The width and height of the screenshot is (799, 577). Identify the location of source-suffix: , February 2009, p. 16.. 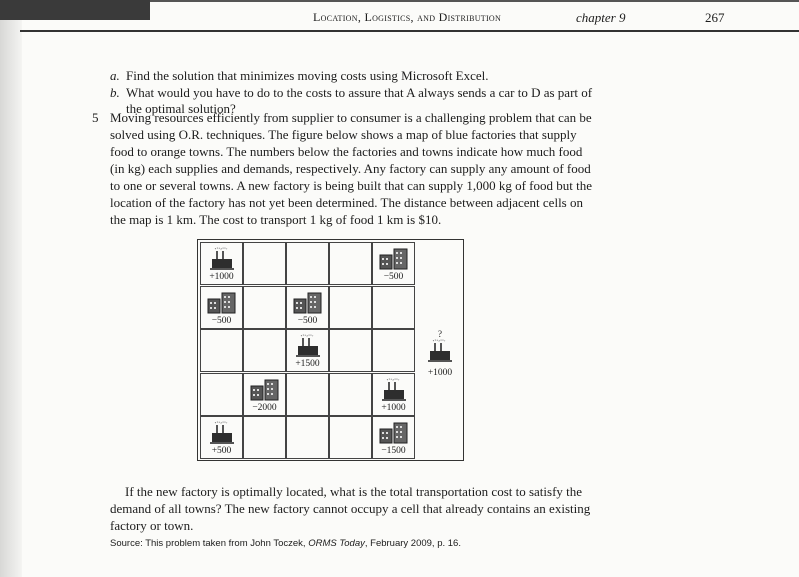
(412, 543).